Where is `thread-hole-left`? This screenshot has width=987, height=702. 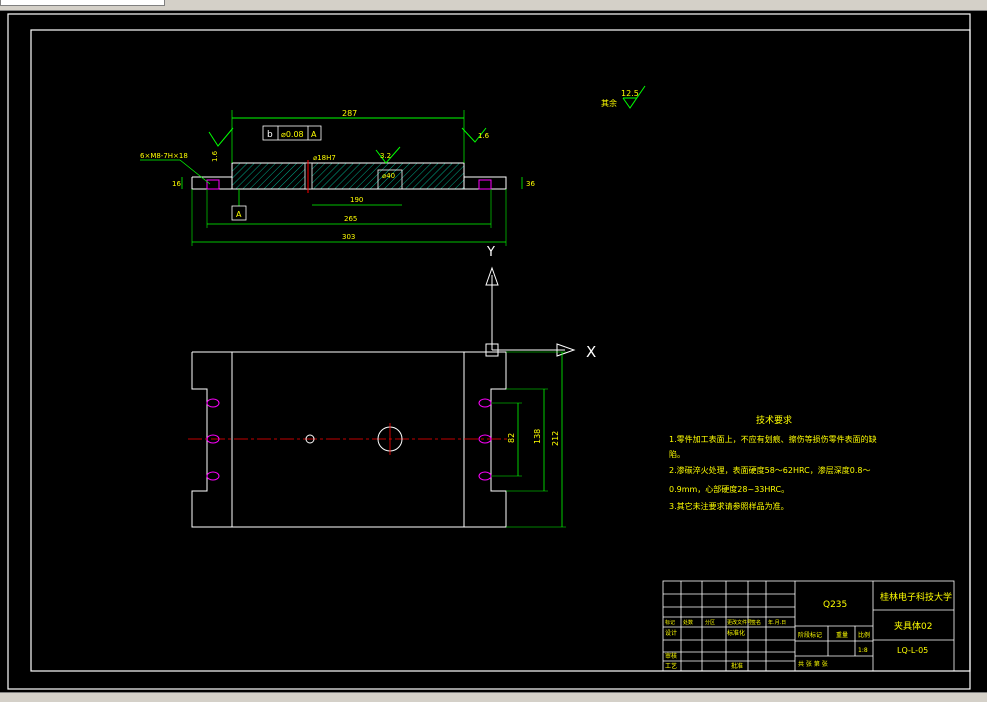
thread-hole-left is located at coordinates (213, 184).